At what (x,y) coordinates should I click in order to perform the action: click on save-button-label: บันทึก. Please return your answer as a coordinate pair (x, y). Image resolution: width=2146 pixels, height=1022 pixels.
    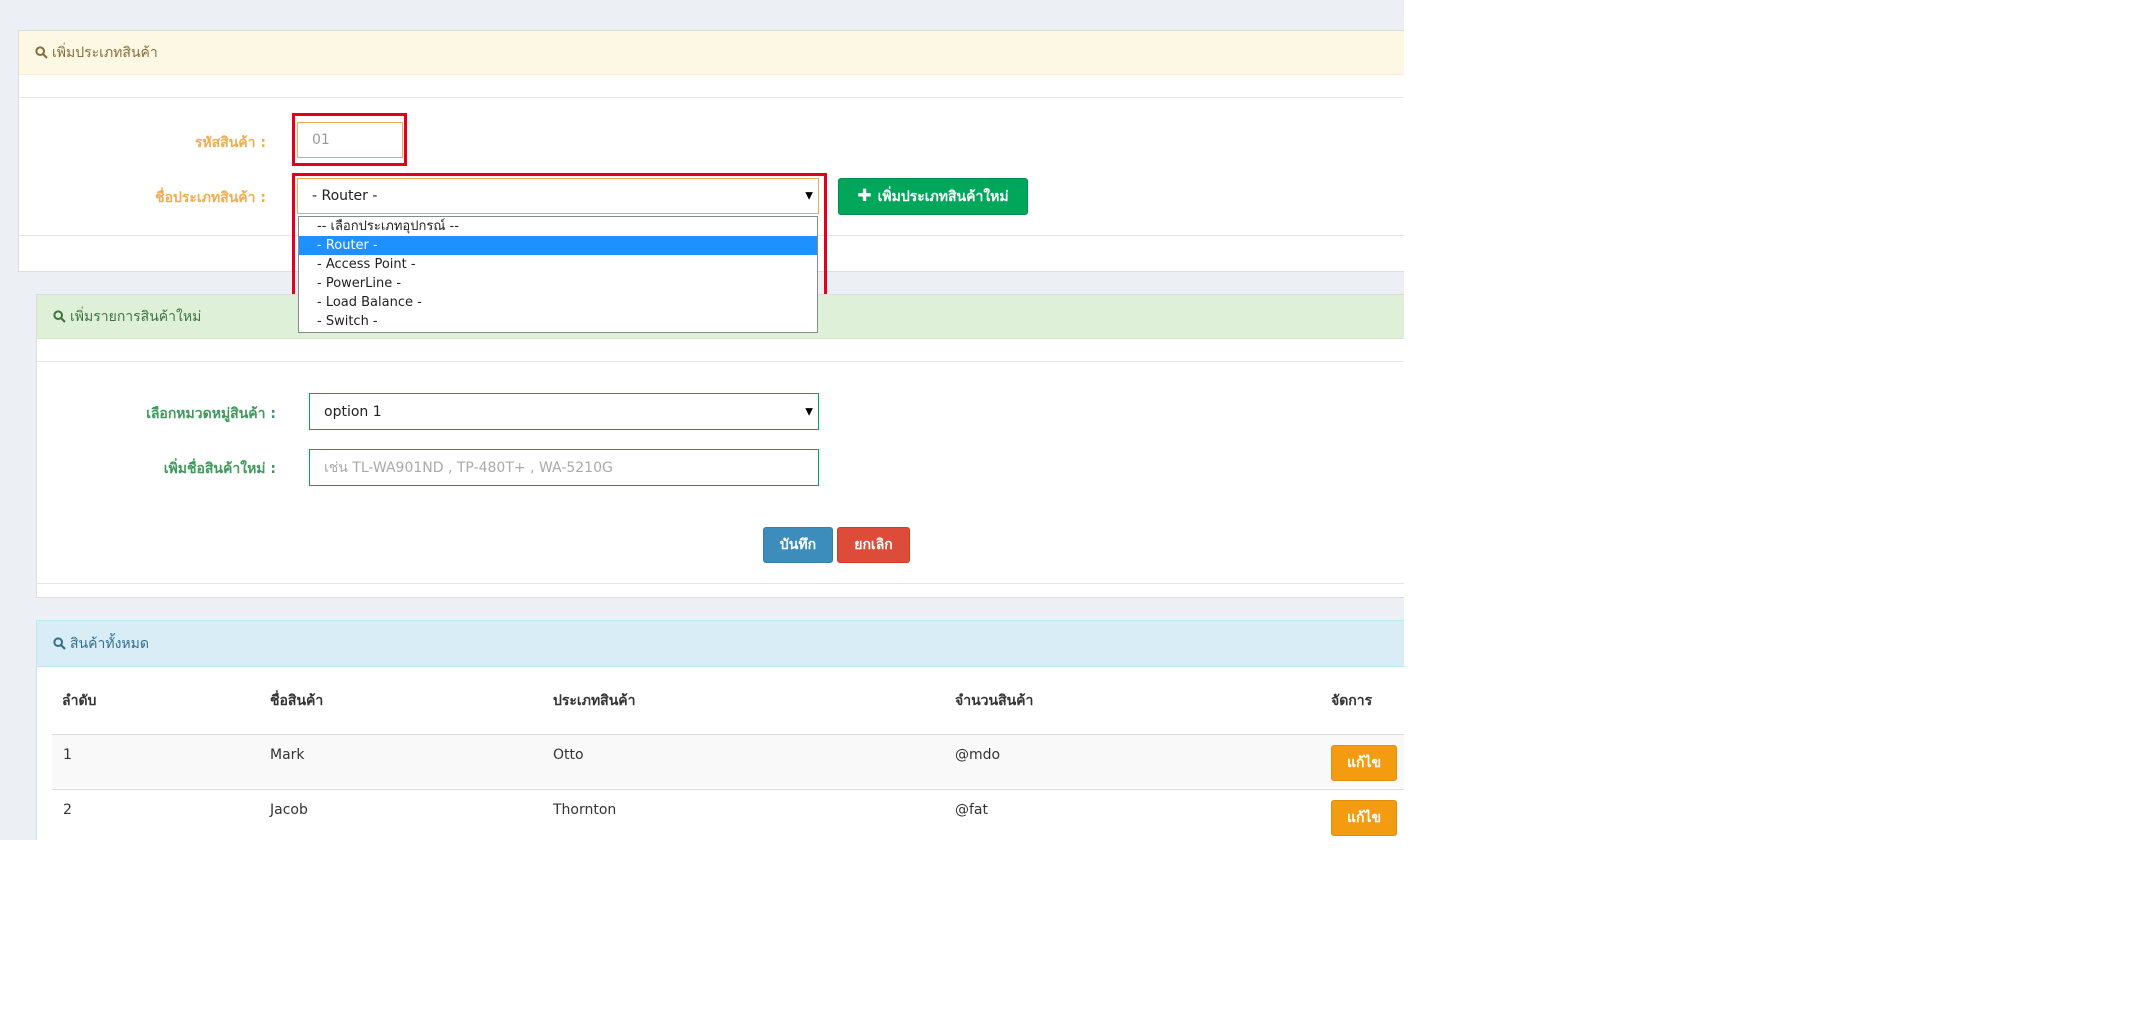
    Looking at the image, I should click on (798, 545).